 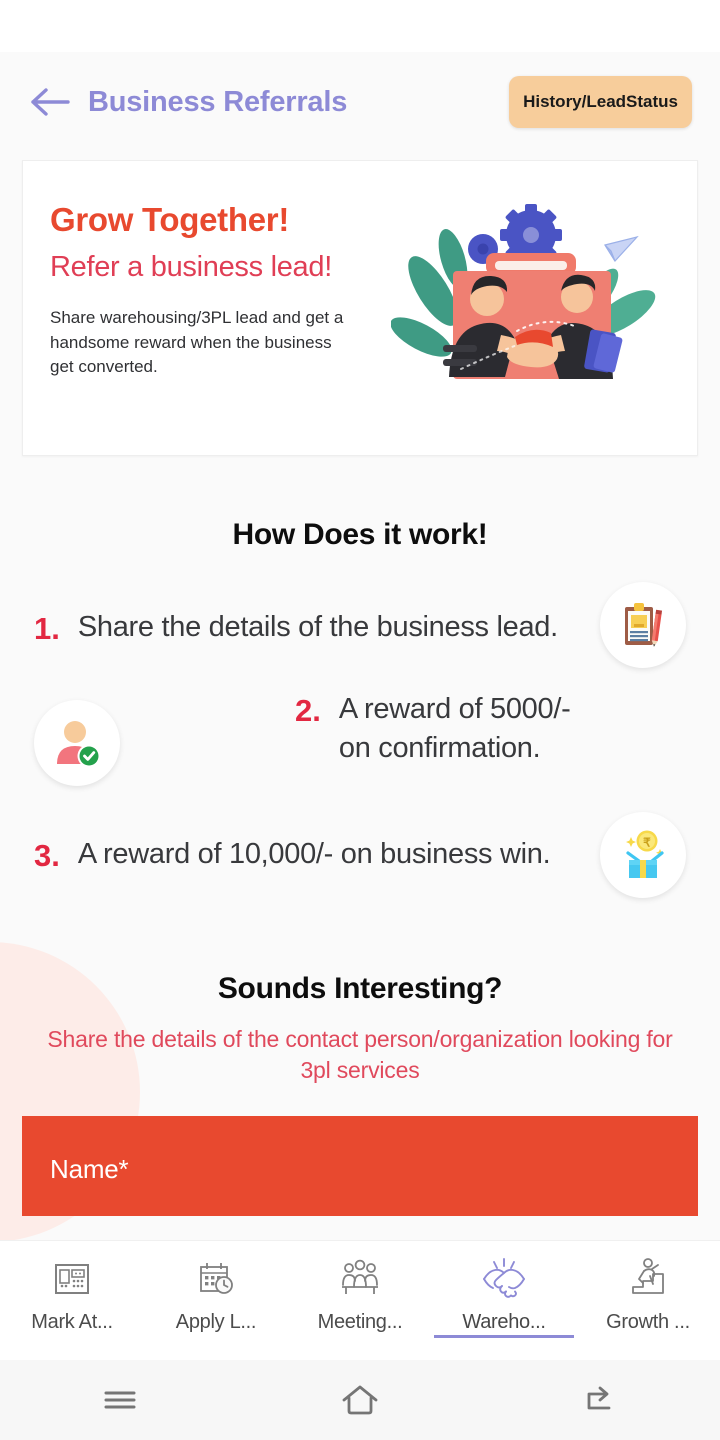 What do you see at coordinates (360, 988) in the screenshot?
I see `sounds-interesting-title: Sounds Interesting?` at bounding box center [360, 988].